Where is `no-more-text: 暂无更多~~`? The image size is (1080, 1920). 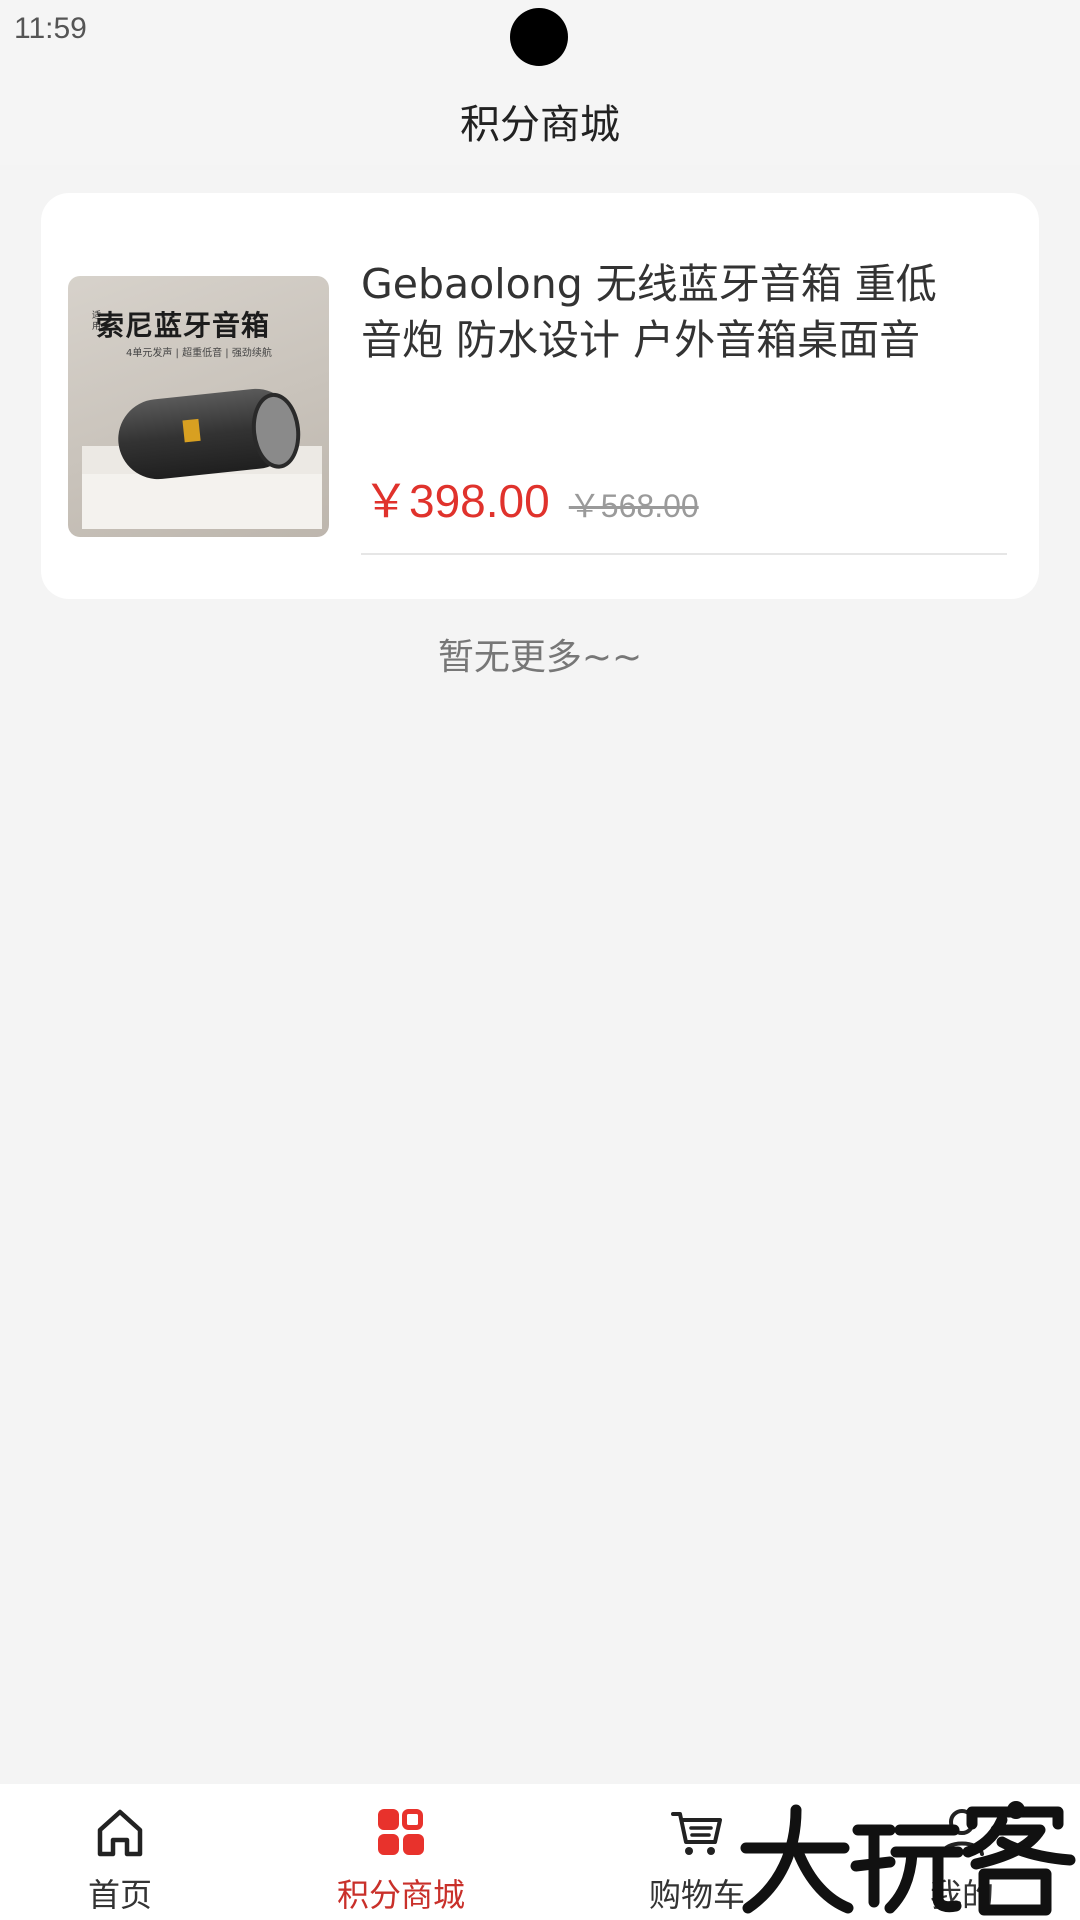 no-more-text: 暂无更多~~ is located at coordinates (540, 657).